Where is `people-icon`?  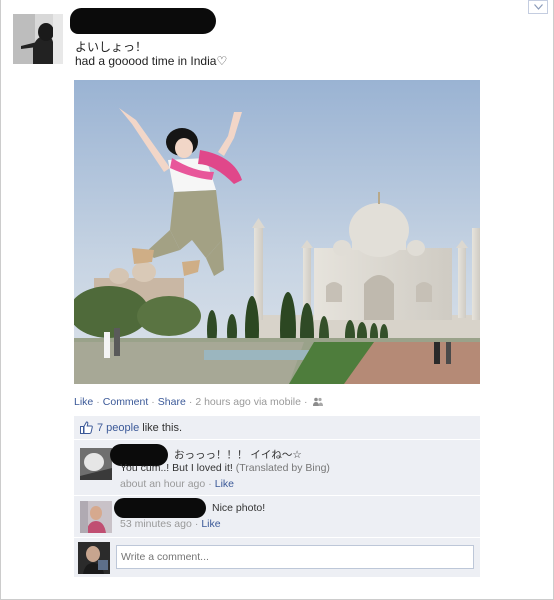
people-icon is located at coordinates (318, 401).